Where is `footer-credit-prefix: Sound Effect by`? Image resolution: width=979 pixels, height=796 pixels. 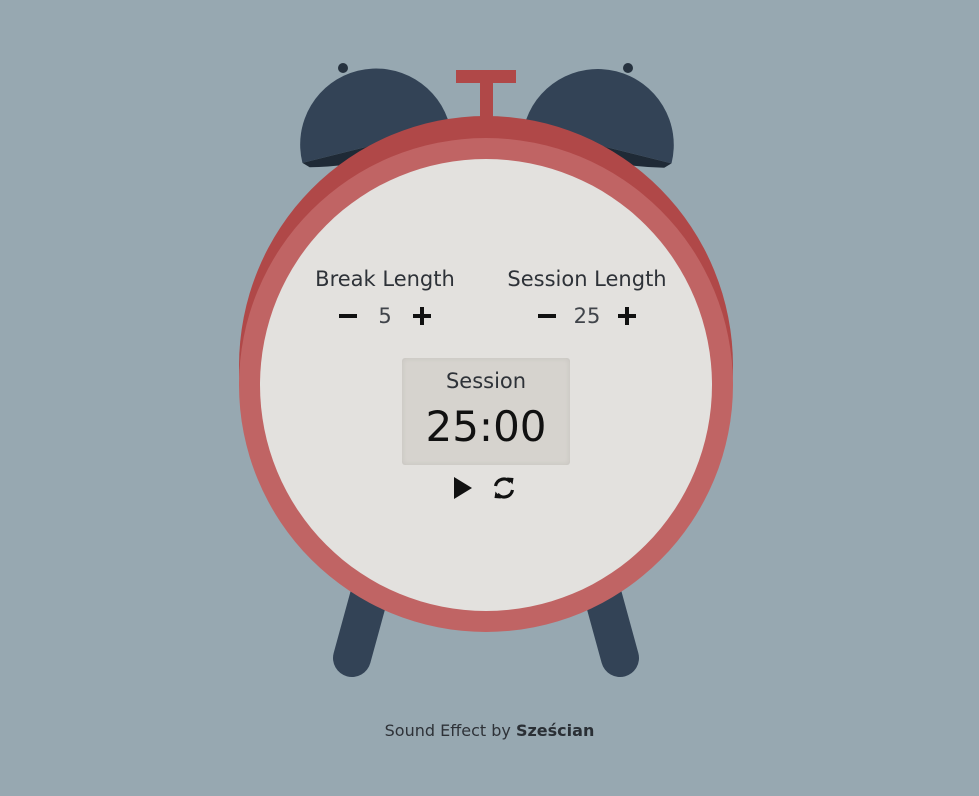 footer-credit-prefix: Sound Effect by is located at coordinates (447, 730).